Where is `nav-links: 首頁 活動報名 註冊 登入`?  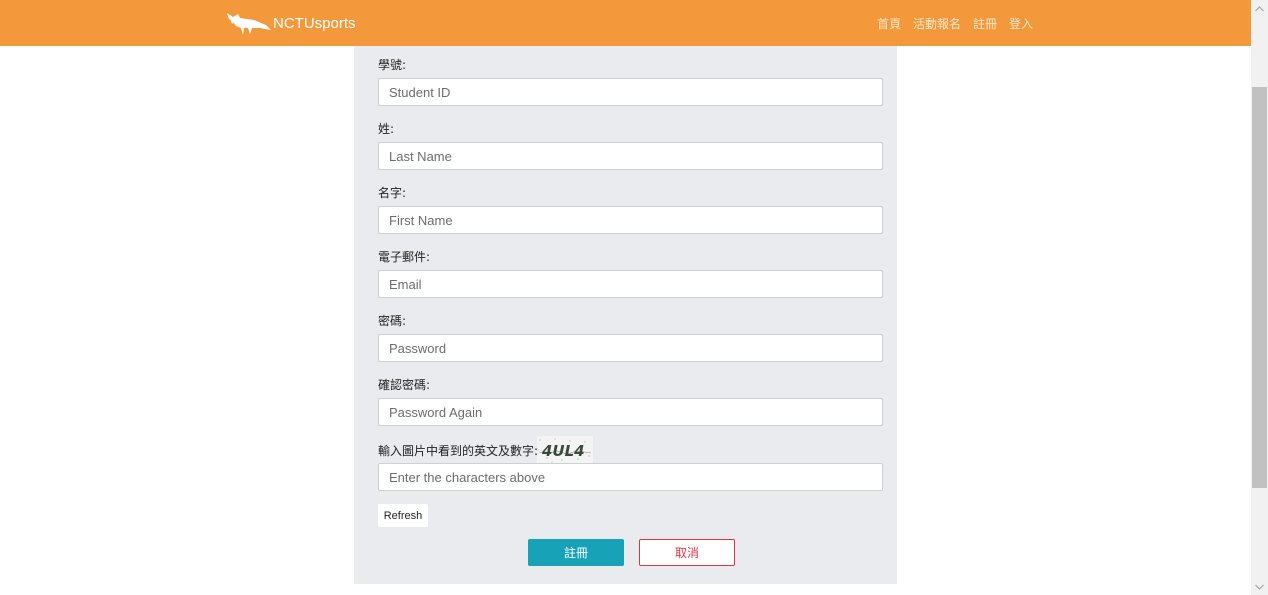
nav-links: 首頁 活動報名 註冊 登入 is located at coordinates (961, 23).